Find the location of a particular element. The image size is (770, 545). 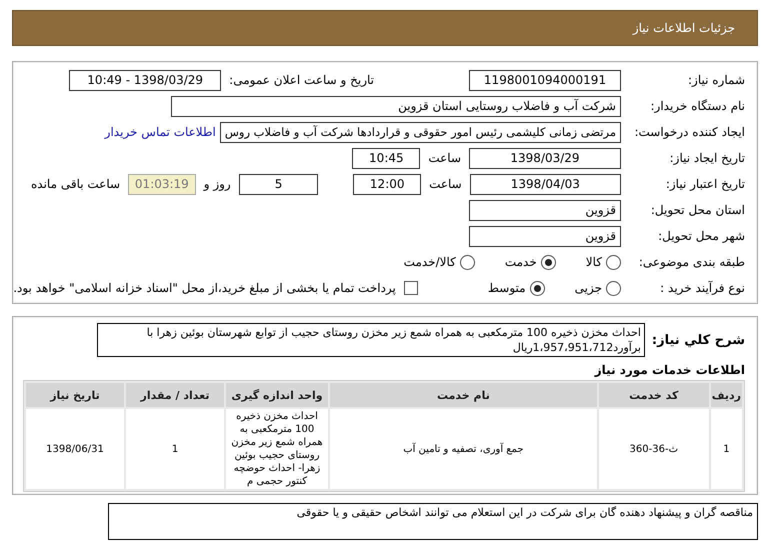

field-label: تاریخ اعتبار نیاز: is located at coordinates (704, 184).